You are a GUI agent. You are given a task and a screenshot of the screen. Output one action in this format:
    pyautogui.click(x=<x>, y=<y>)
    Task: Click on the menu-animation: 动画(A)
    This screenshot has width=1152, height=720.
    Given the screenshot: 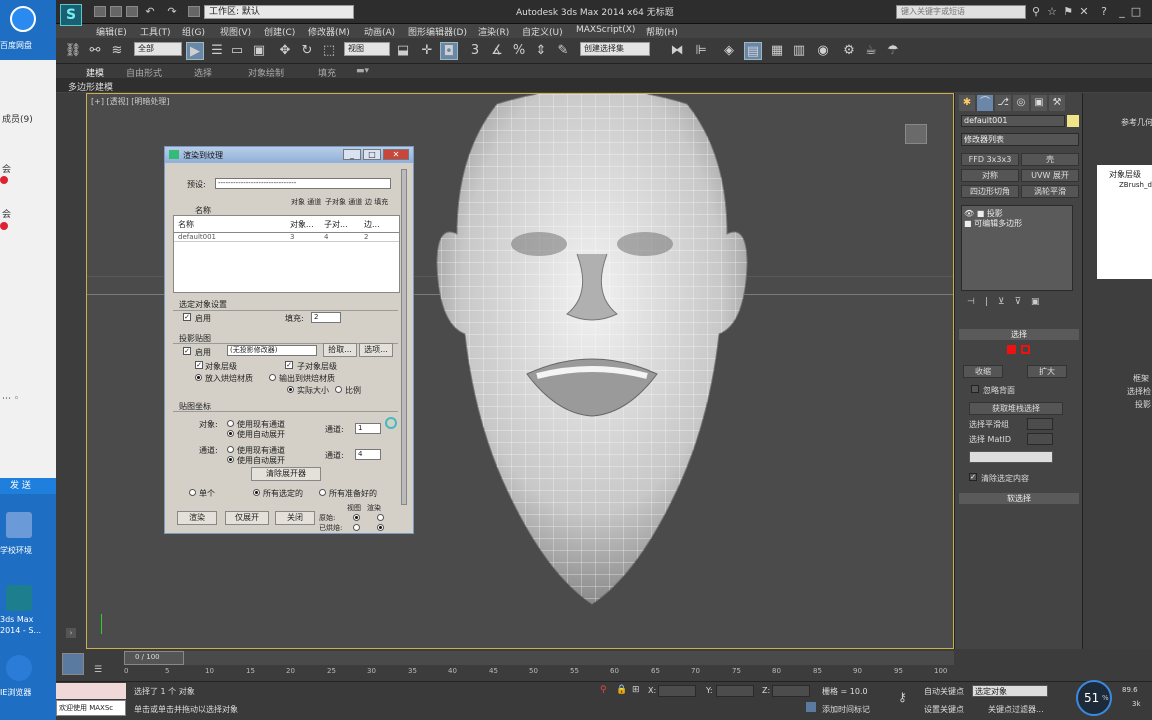 What is the action you would take?
    pyautogui.click(x=379, y=31)
    